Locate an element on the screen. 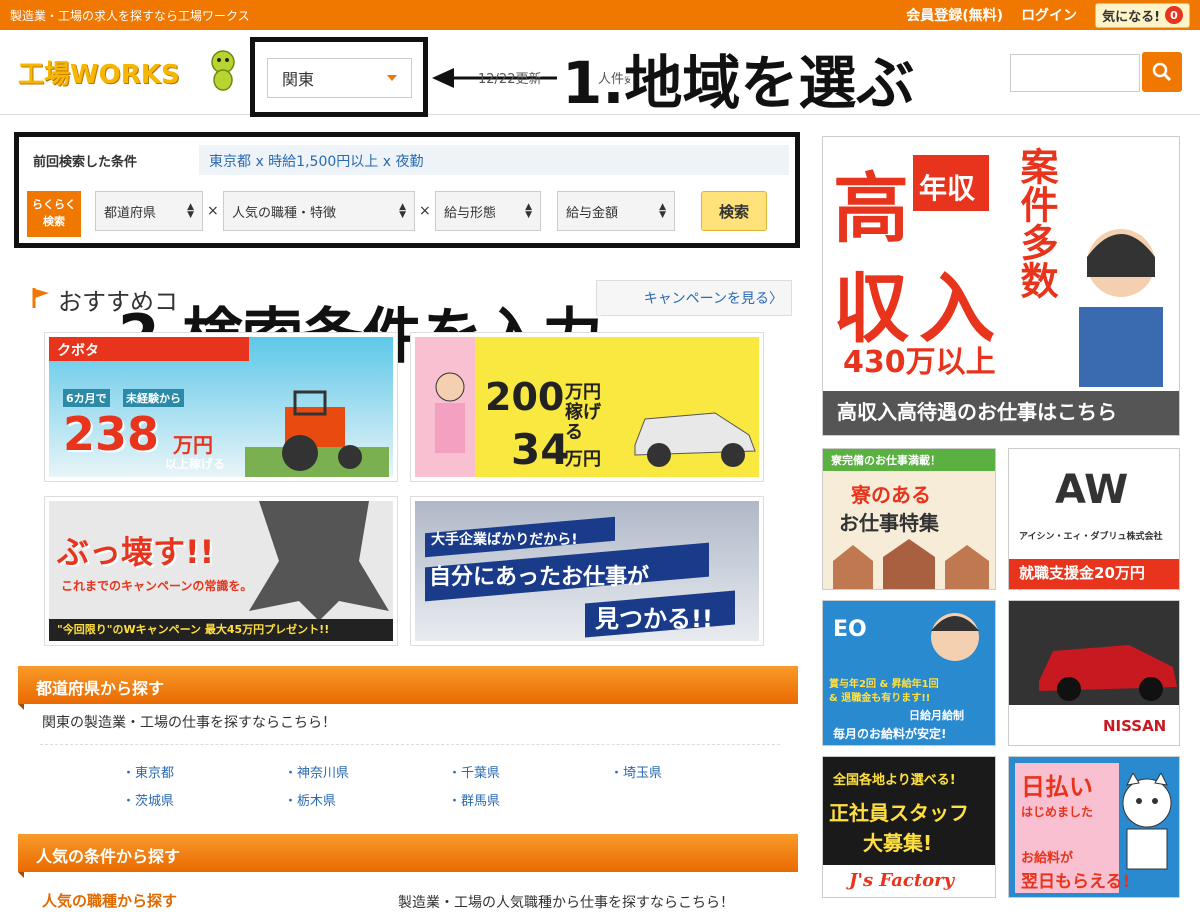 This screenshot has width=1200, height=922. ad6-main1: 正社員スタッフ is located at coordinates (899, 813).